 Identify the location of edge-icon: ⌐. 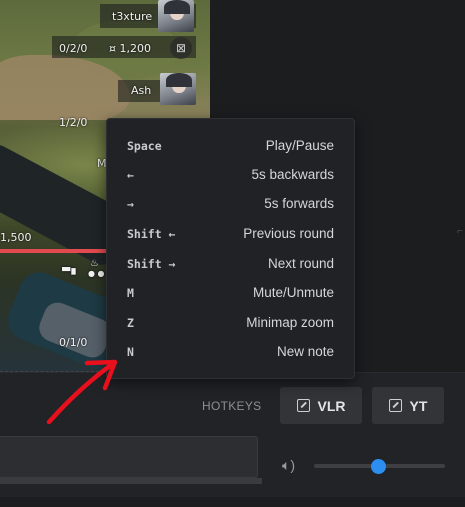
(460, 231).